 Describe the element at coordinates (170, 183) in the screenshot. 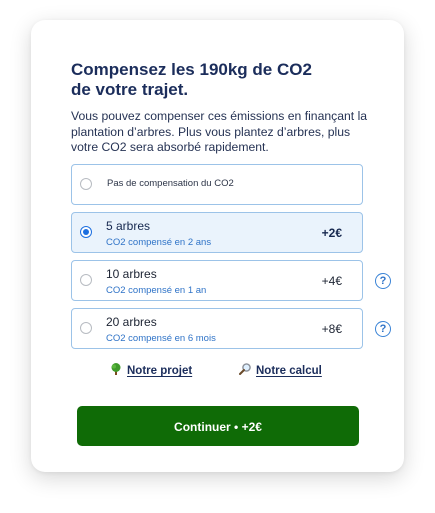

I see `option-label: Pas de compensation du CO2` at that location.